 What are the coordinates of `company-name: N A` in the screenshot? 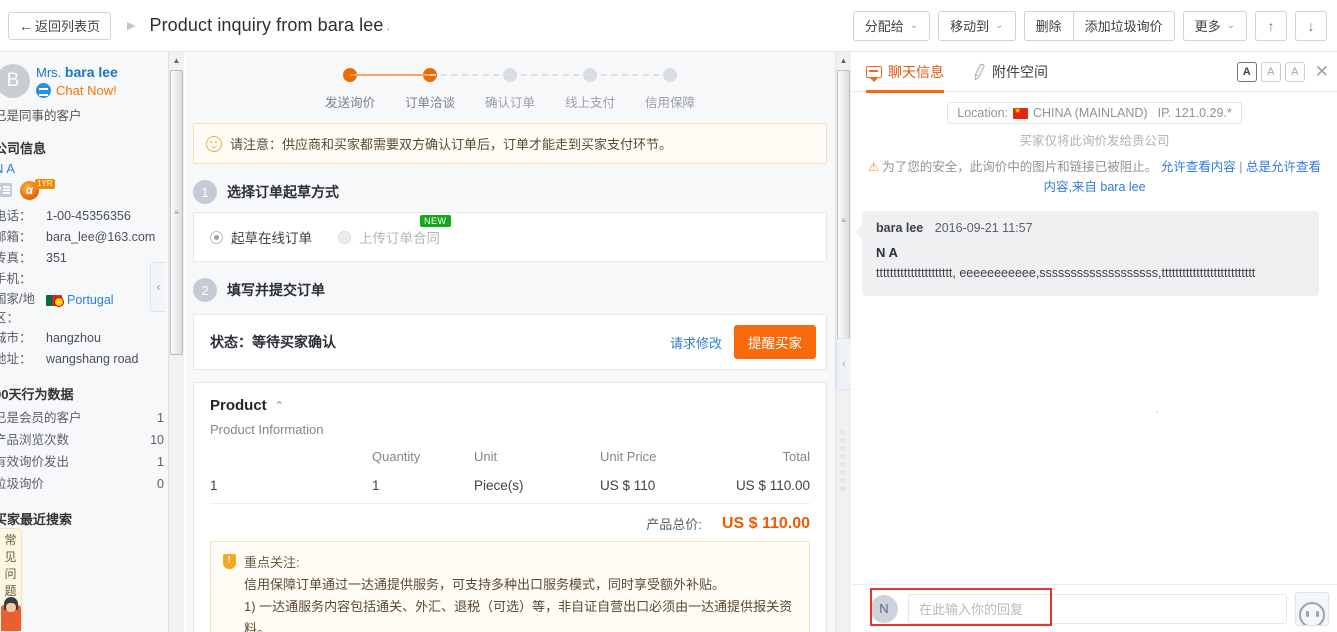 It's located at (84, 168).